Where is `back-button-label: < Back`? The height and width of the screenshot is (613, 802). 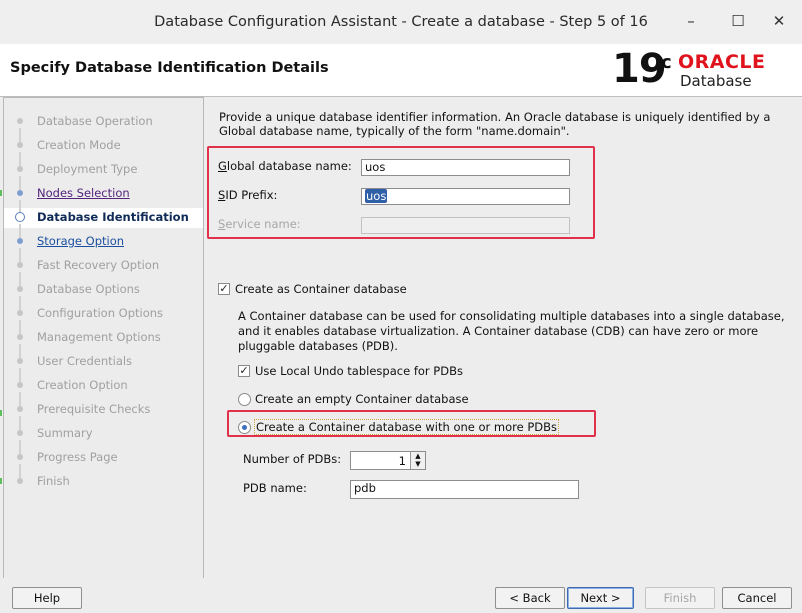 back-button-label: < Back is located at coordinates (530, 598).